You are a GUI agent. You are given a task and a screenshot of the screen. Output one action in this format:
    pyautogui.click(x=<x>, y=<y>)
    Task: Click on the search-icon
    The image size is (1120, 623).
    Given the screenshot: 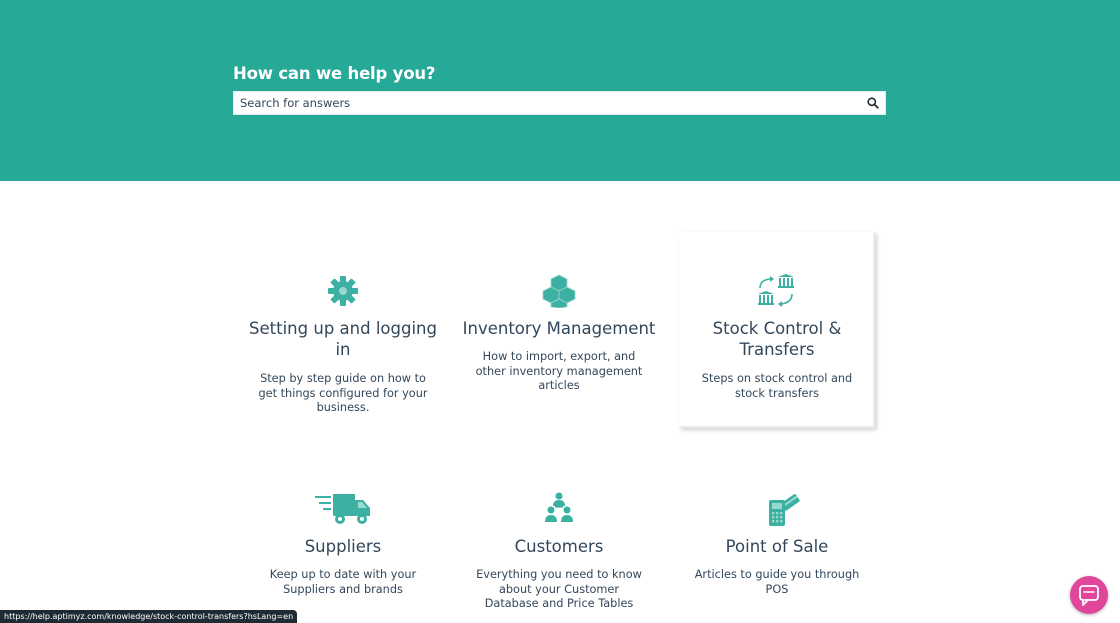 What is the action you would take?
    pyautogui.click(x=873, y=103)
    